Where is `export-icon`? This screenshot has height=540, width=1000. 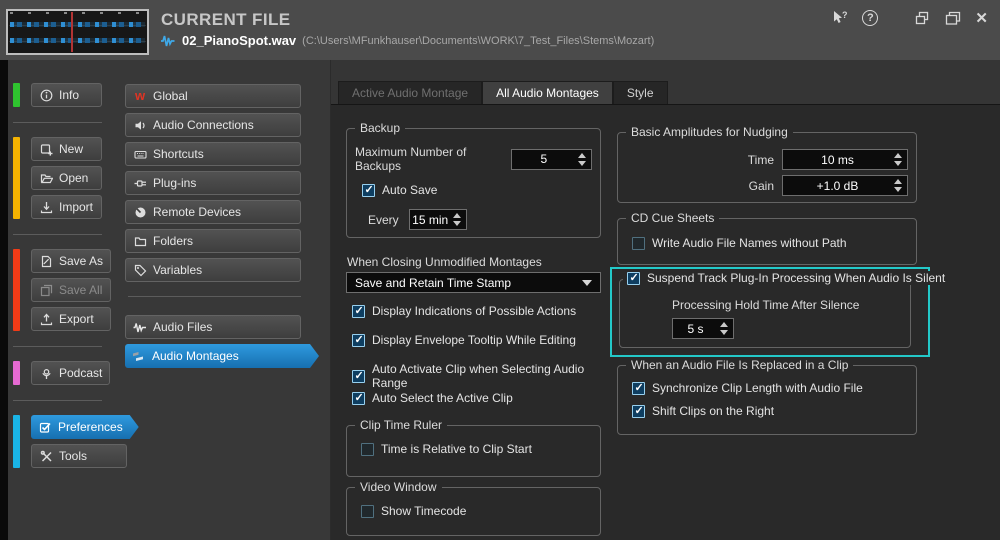
export-icon is located at coordinates (46, 319).